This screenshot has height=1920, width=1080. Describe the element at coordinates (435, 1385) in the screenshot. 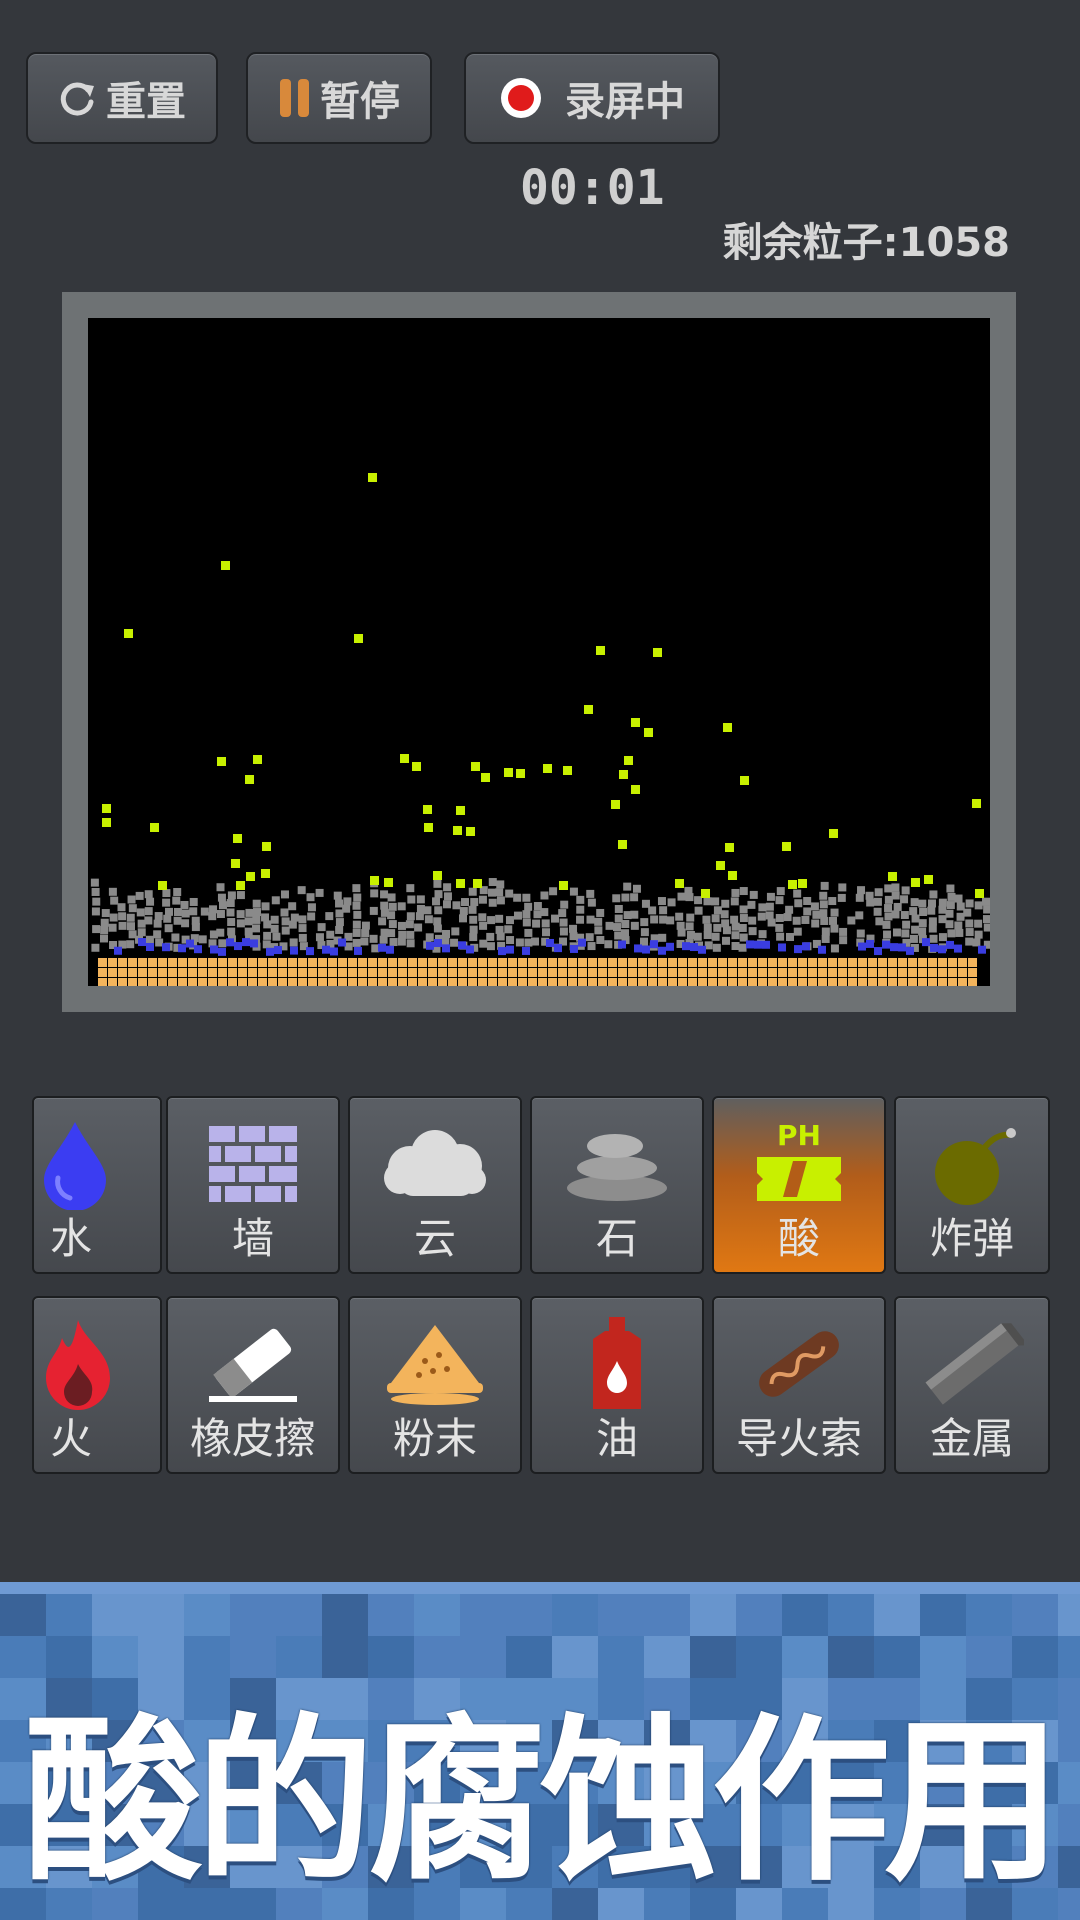

I see `element-tile: 粉末` at that location.